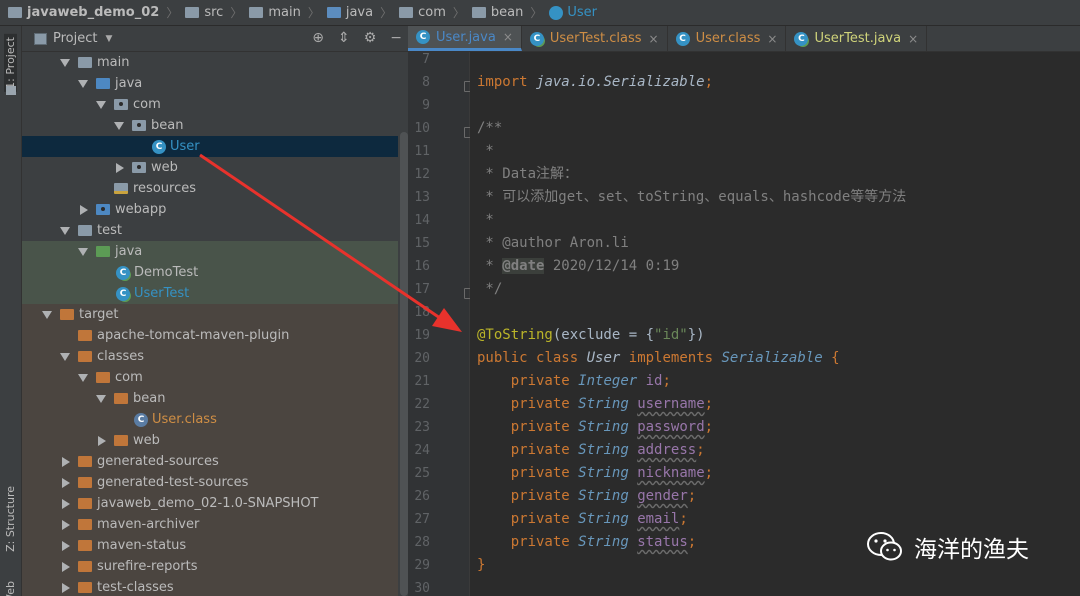  What do you see at coordinates (210, 586) in the screenshot?
I see `tree-item: test-classes` at bounding box center [210, 586].